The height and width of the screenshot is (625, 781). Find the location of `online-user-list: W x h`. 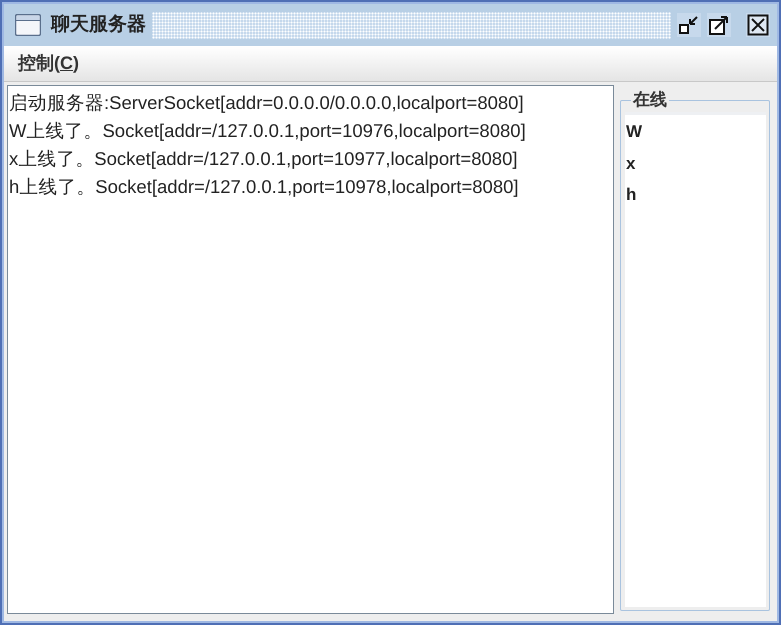

online-user-list: W x h is located at coordinates (695, 359).